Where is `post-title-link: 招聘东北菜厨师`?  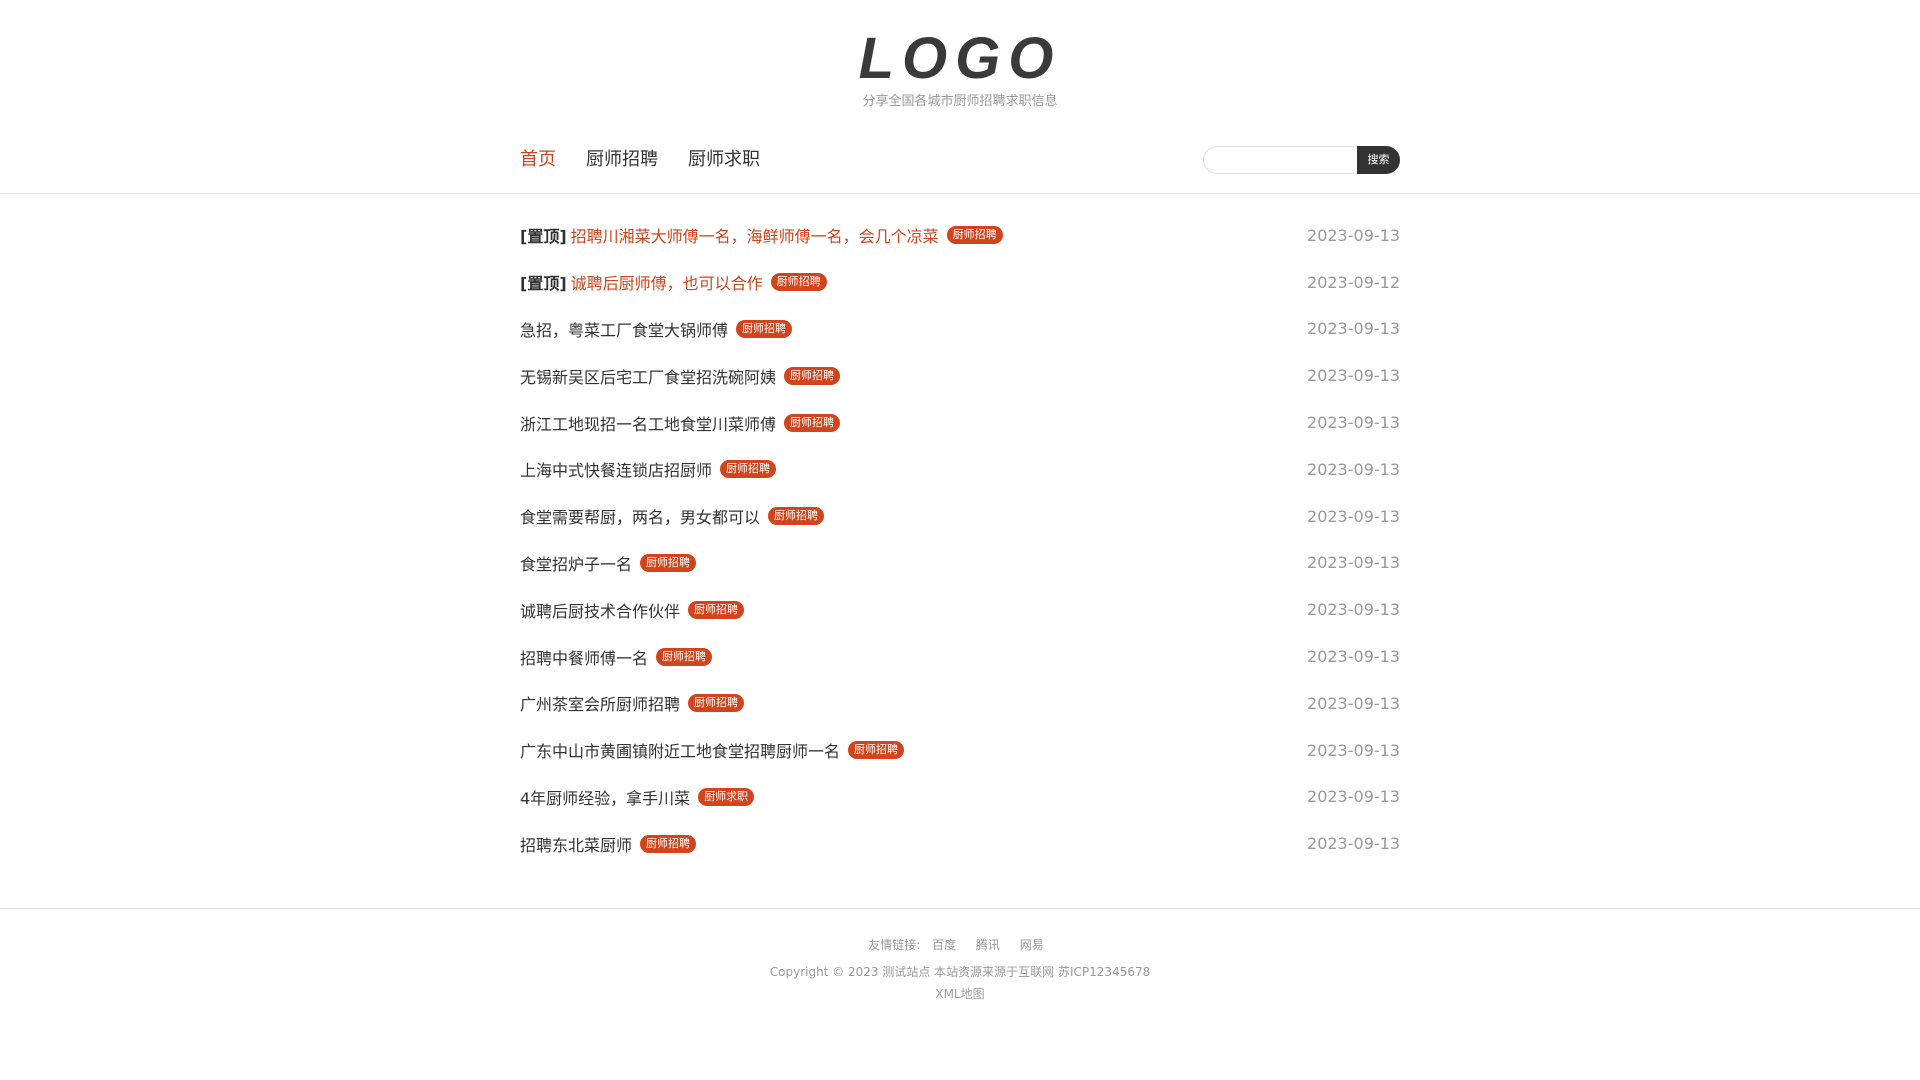
post-title-link: 招聘东北菜厨师 is located at coordinates (576, 844).